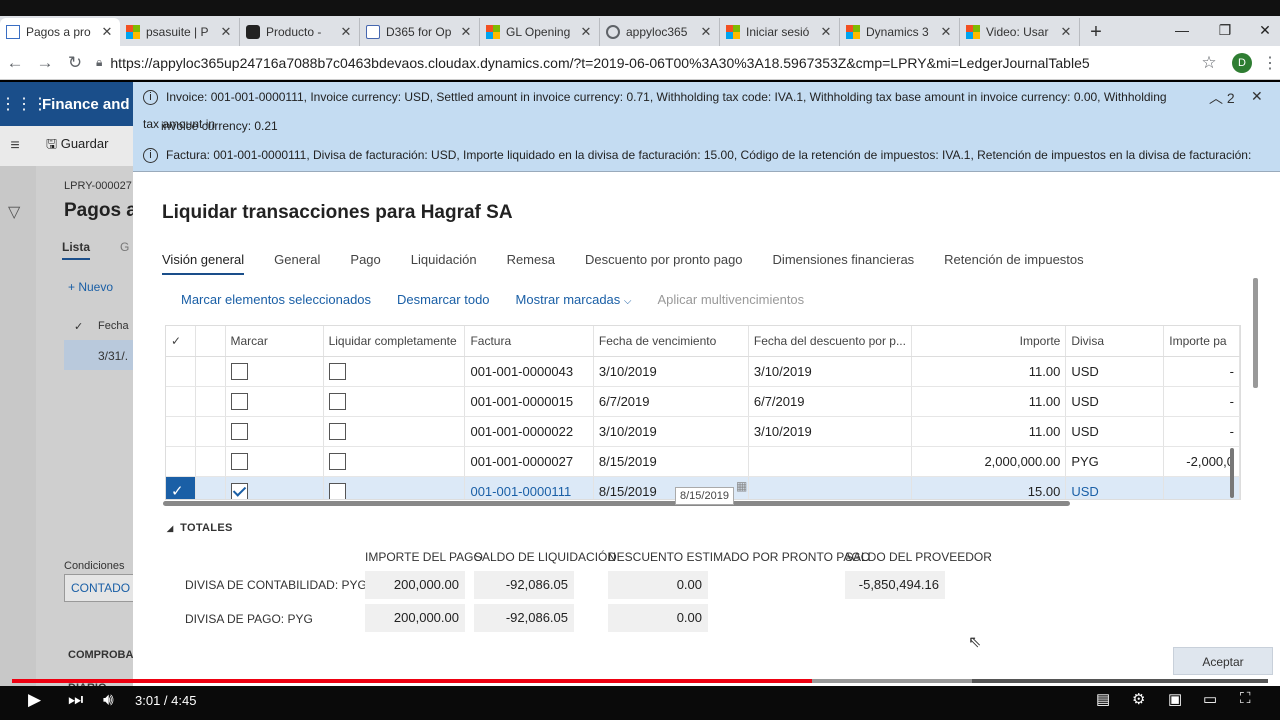 The width and height of the screenshot is (1280, 720). What do you see at coordinates (297, 263) in the screenshot?
I see `tab-general: General` at bounding box center [297, 263].